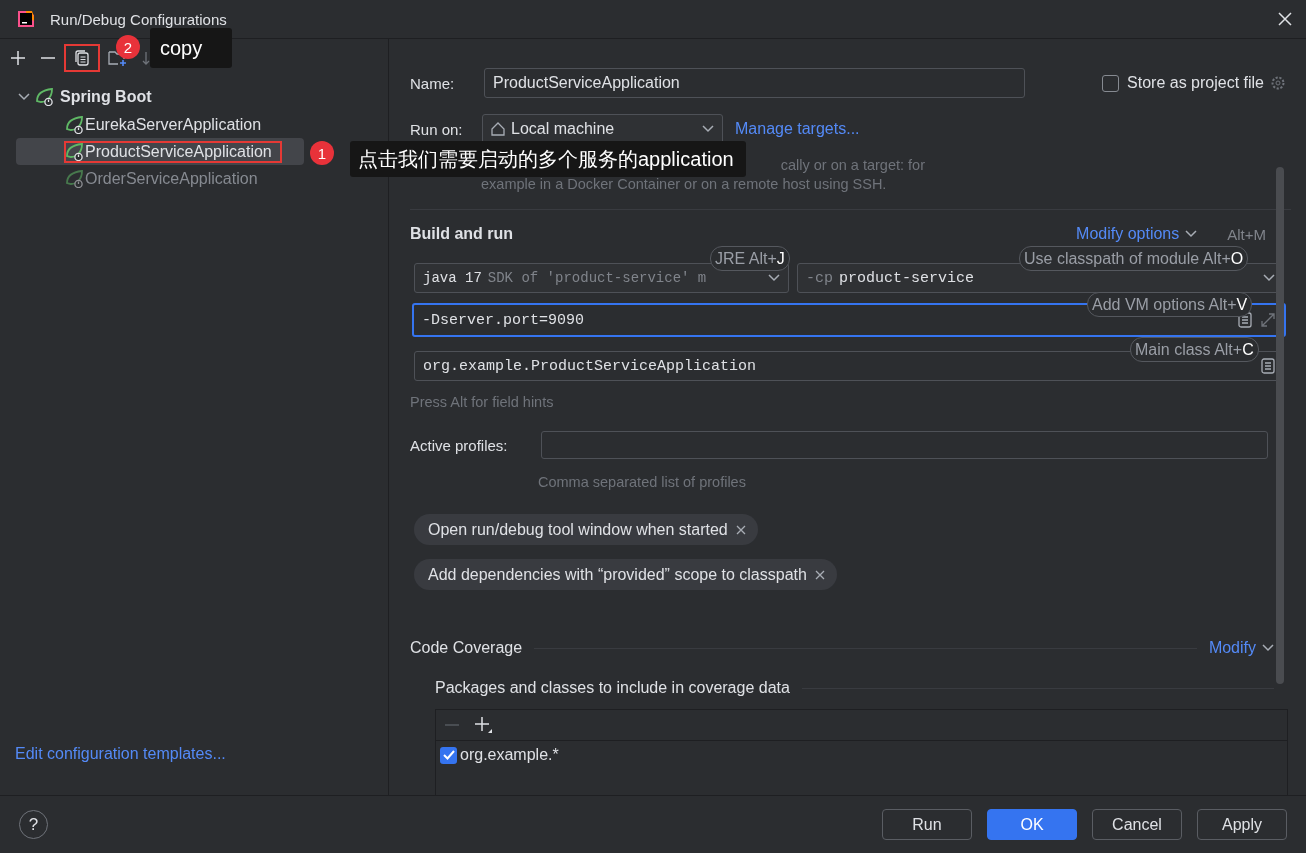  Describe the element at coordinates (459, 445) in the screenshot. I see `profiles-label: Active profiles:` at that location.